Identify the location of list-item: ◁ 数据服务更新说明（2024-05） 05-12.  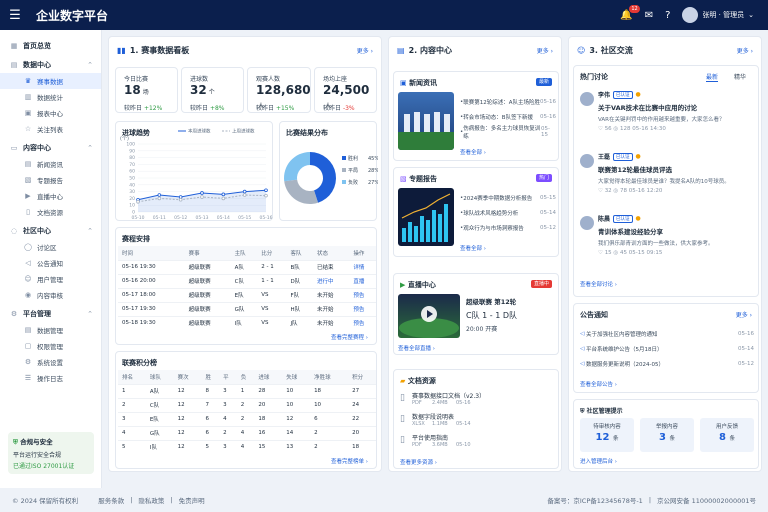
(667, 363).